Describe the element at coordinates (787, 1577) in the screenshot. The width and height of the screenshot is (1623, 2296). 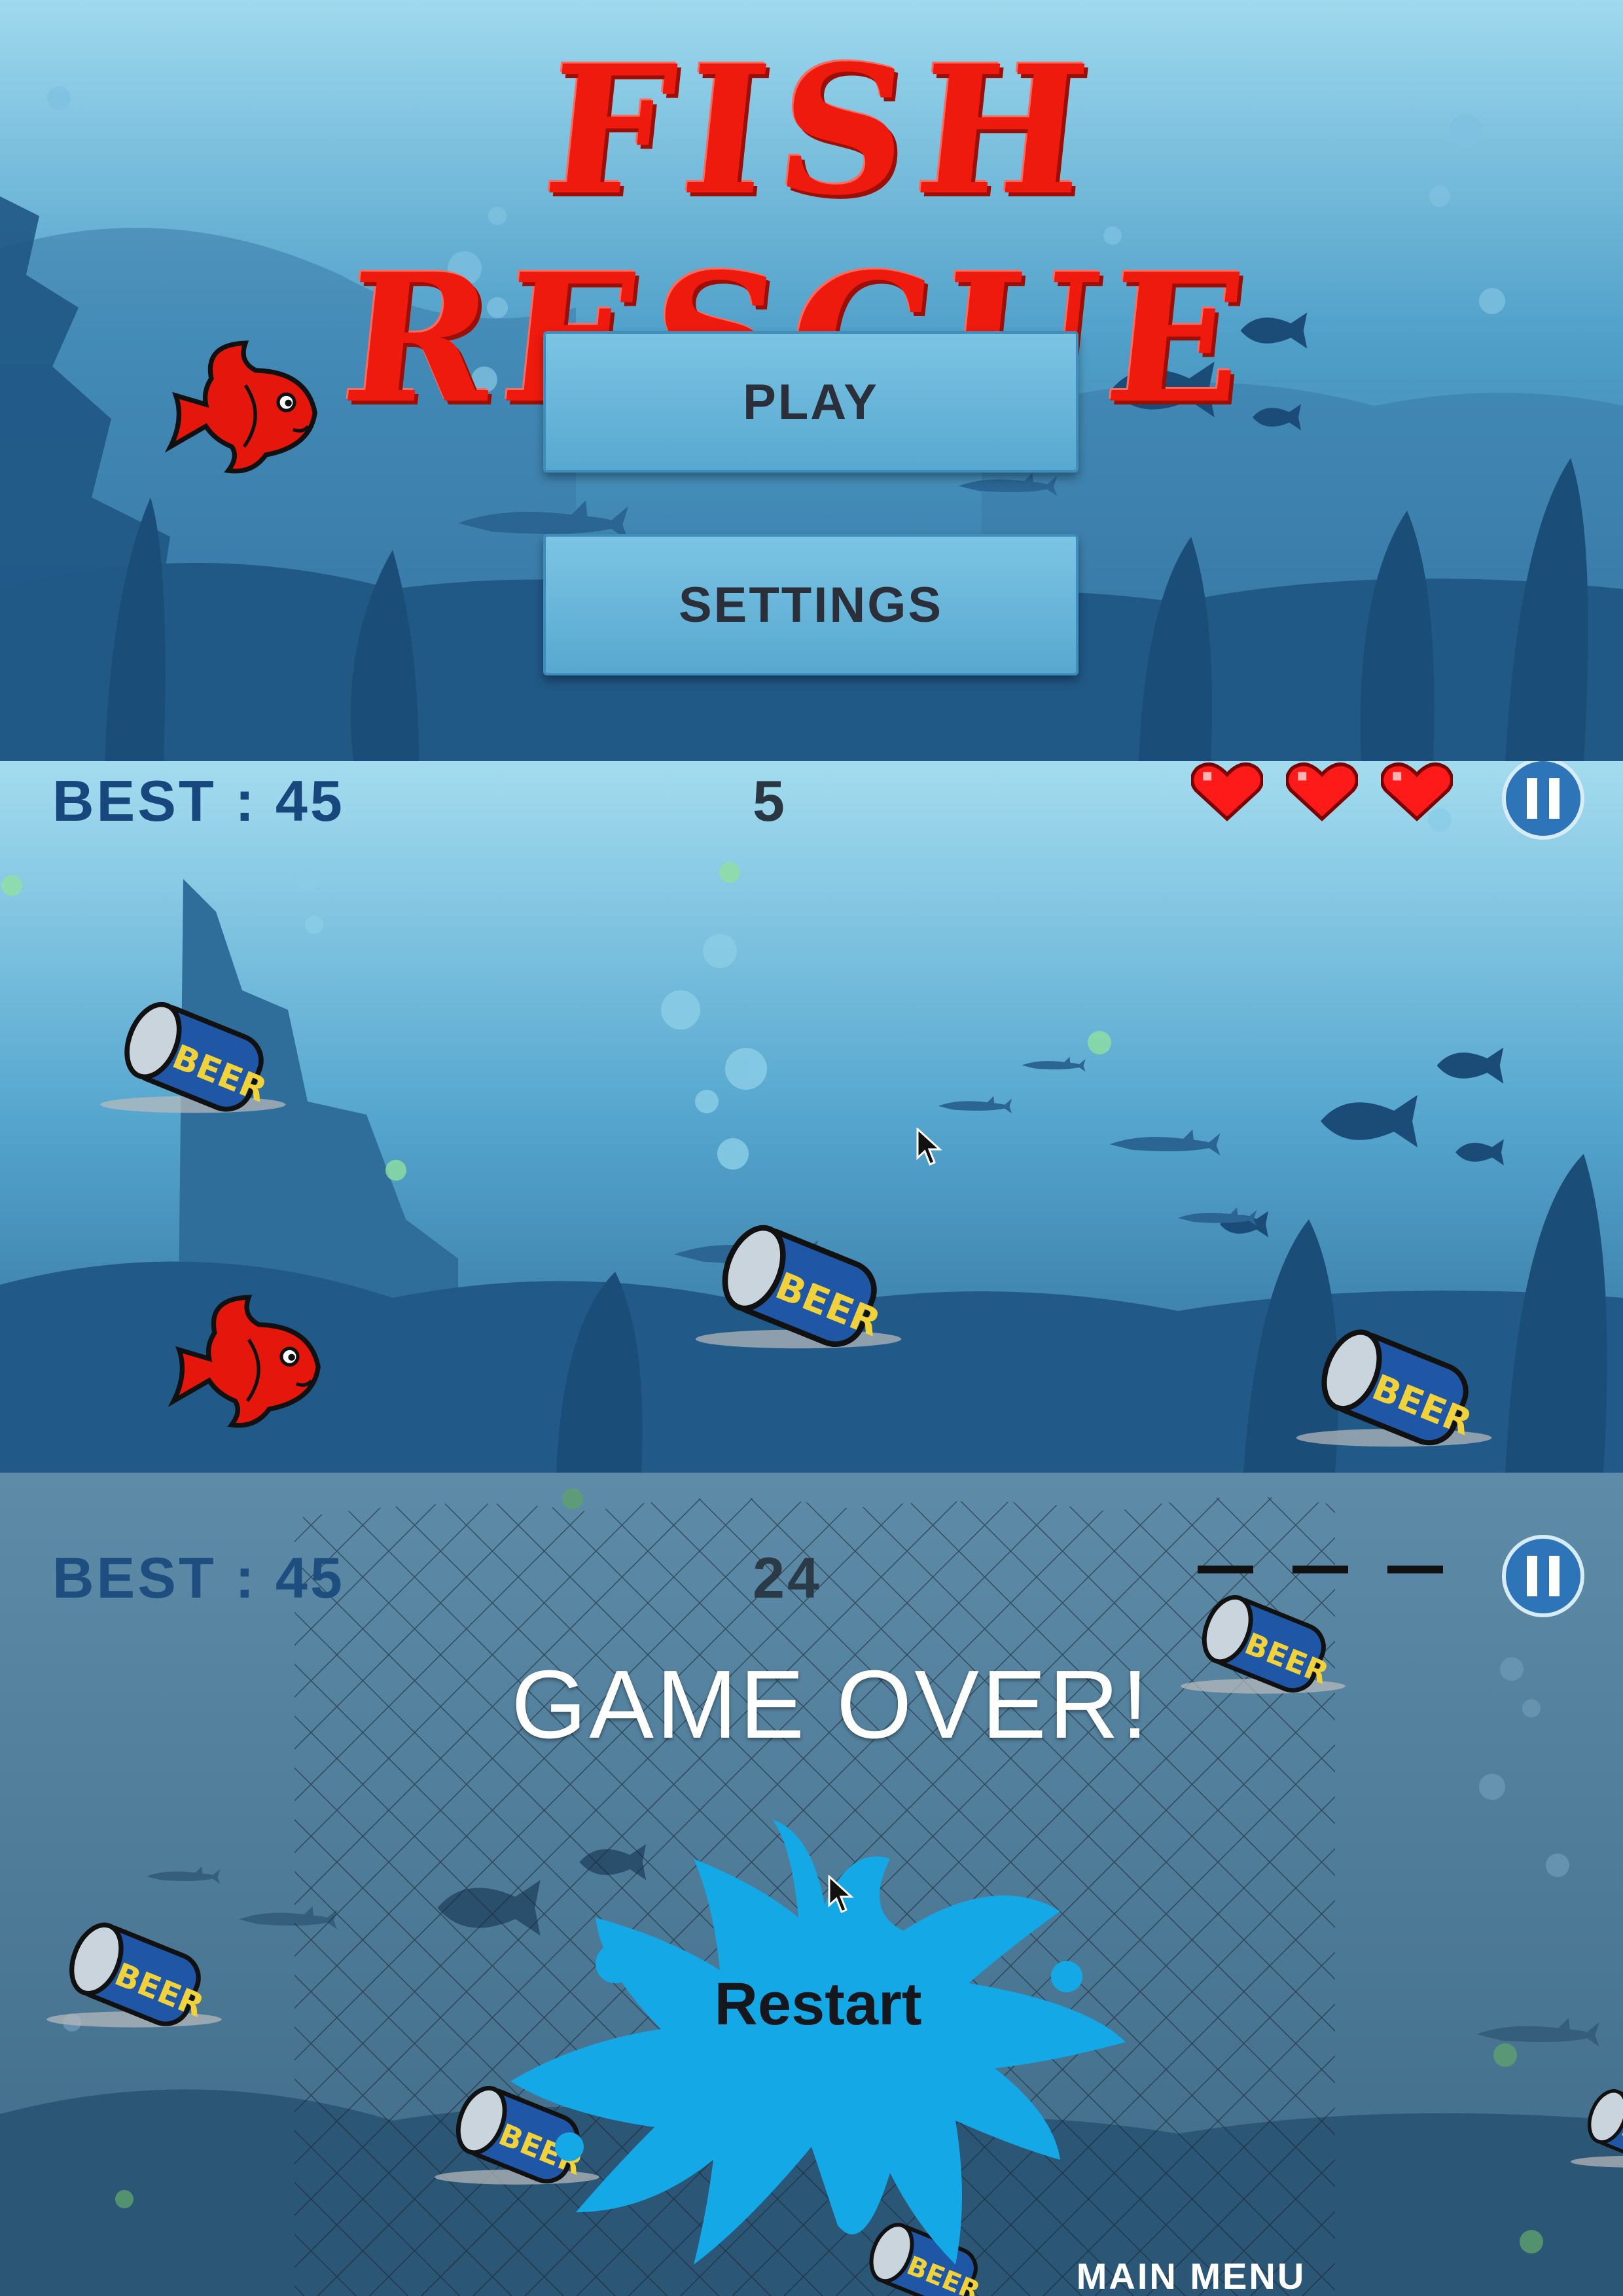
I see `current-score: 24` at that location.